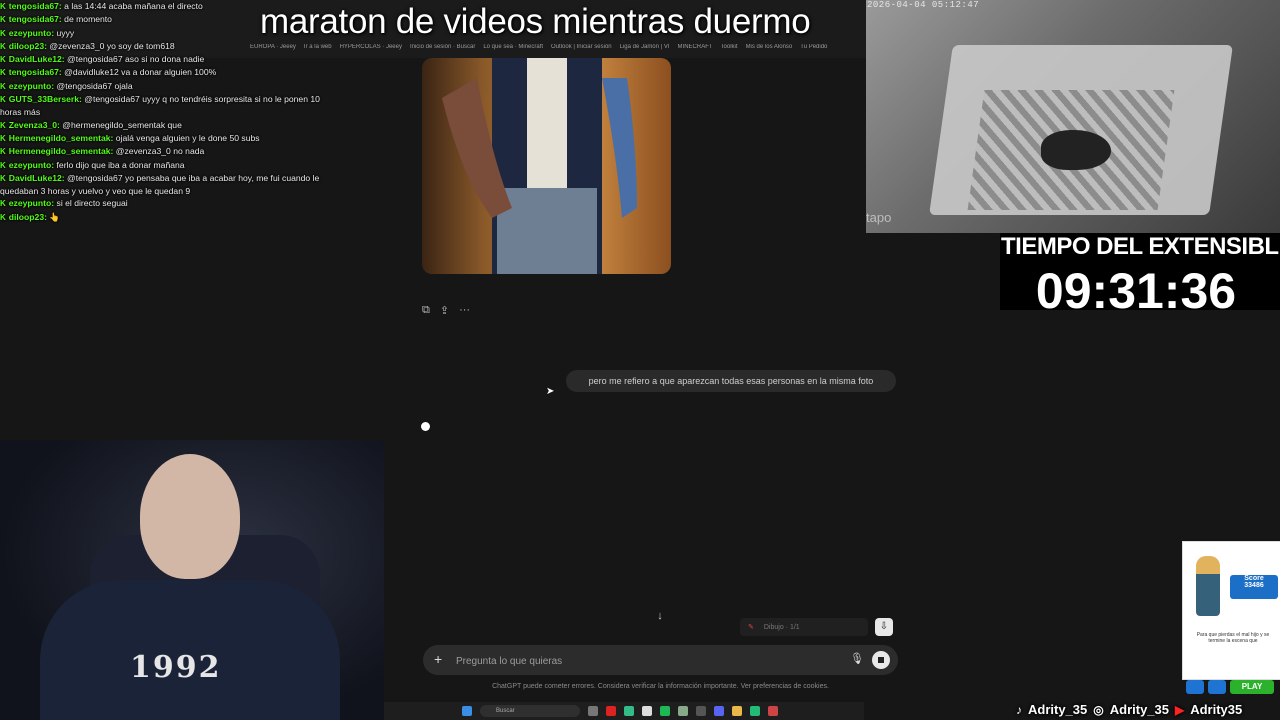 Image resolution: width=1280 pixels, height=720 pixels. What do you see at coordinates (1073, 116) in the screenshot?
I see `pet-camera-feed` at bounding box center [1073, 116].